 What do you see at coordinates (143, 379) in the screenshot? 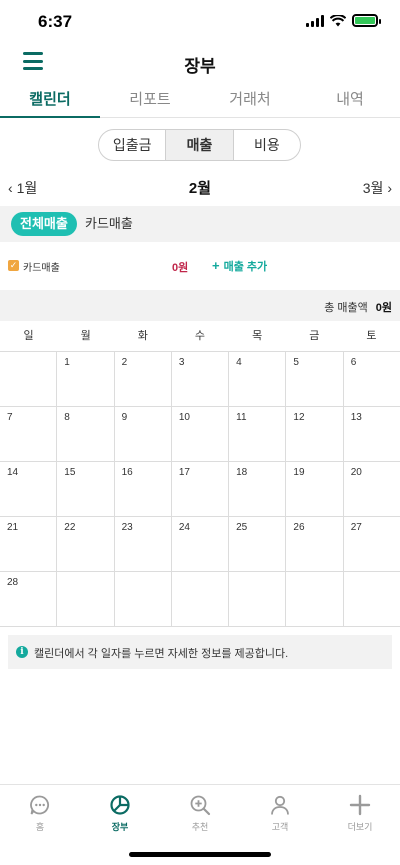
I see `calendar-day: 2` at bounding box center [143, 379].